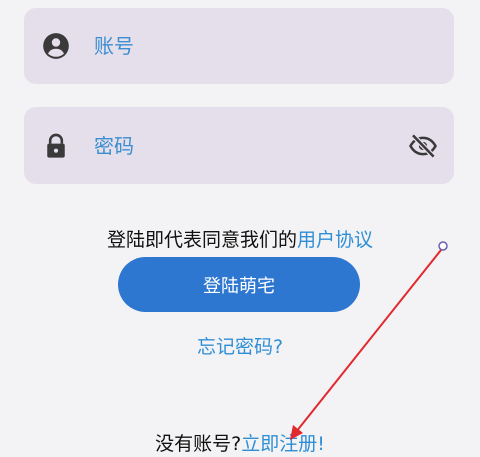 The height and width of the screenshot is (457, 480). What do you see at coordinates (239, 284) in the screenshot?
I see `login-button: 登陆萌宅` at bounding box center [239, 284].